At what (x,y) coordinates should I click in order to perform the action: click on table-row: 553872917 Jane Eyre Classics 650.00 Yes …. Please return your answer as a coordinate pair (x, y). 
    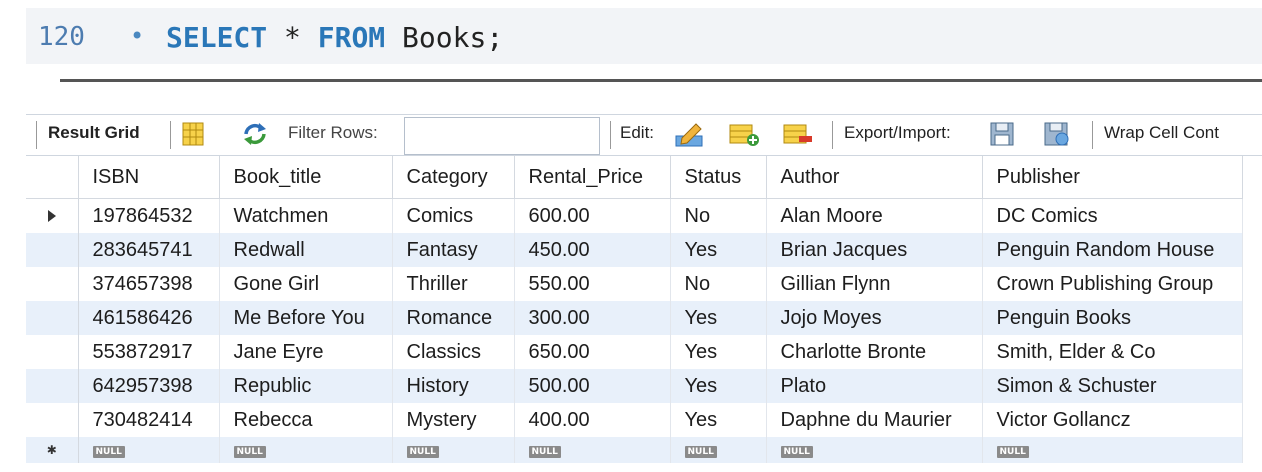
    Looking at the image, I should click on (634, 352).